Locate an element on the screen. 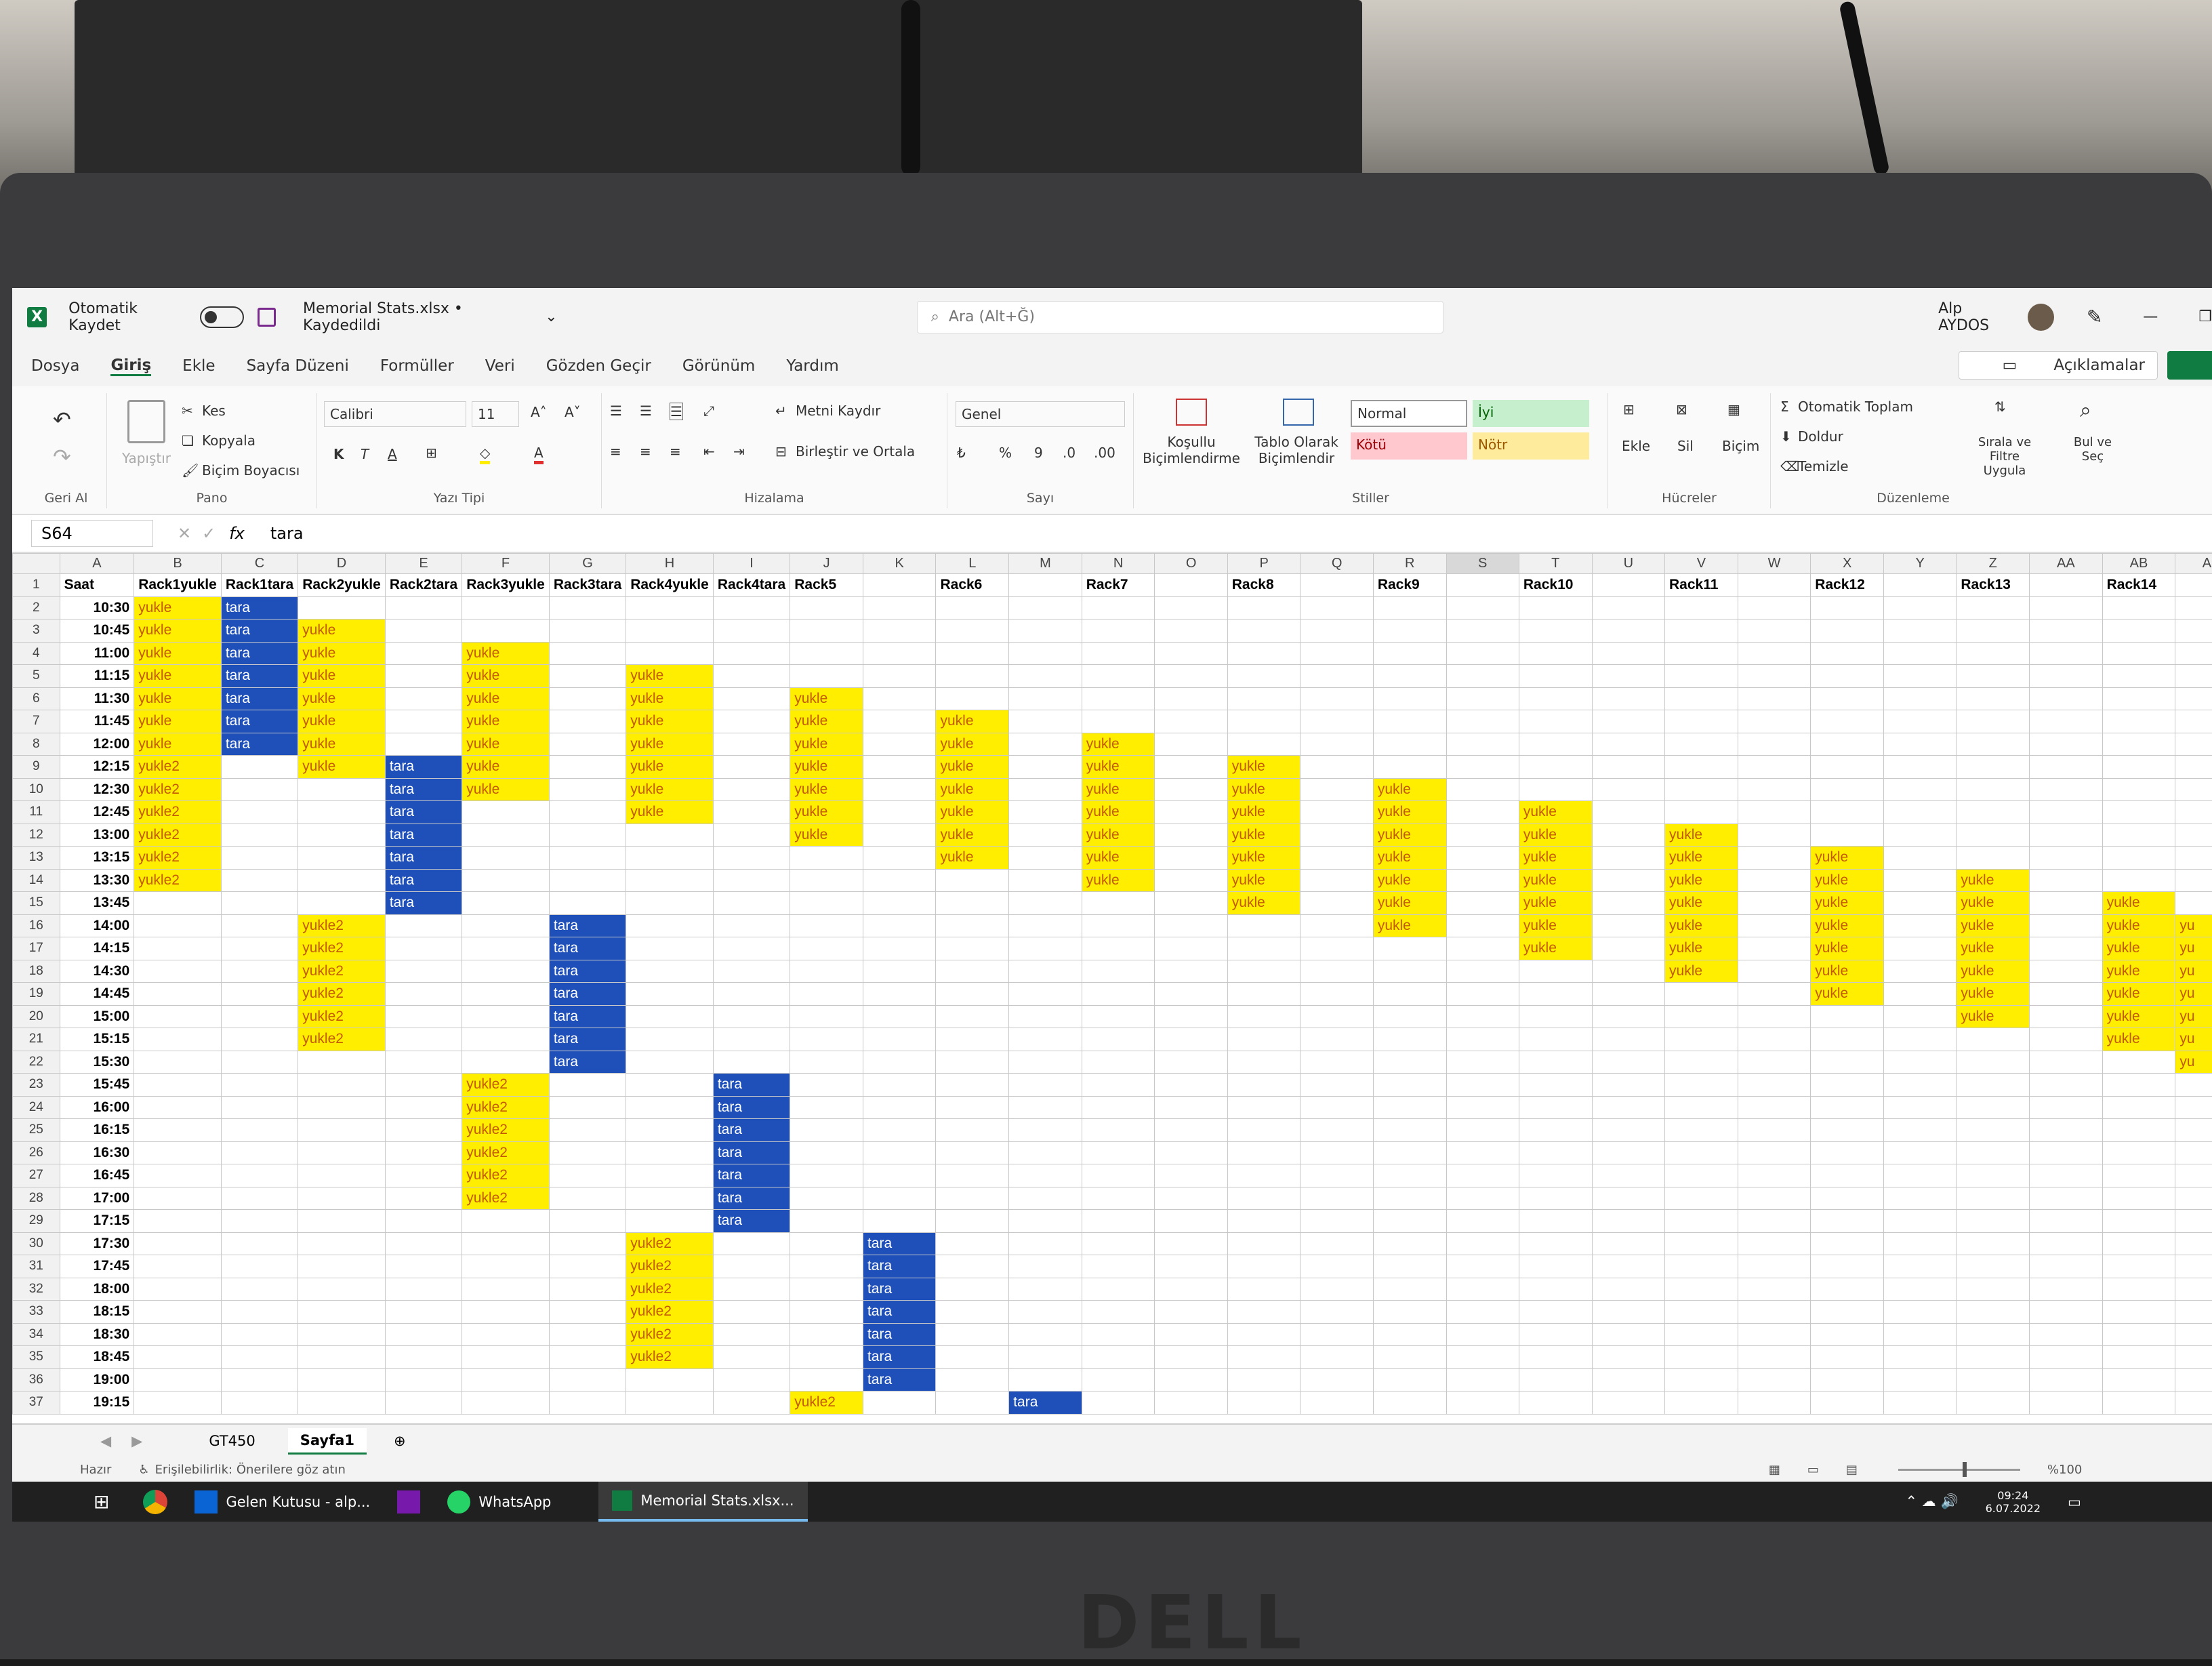 The height and width of the screenshot is (1666, 2212). column-header-P: P is located at coordinates (1263, 564).